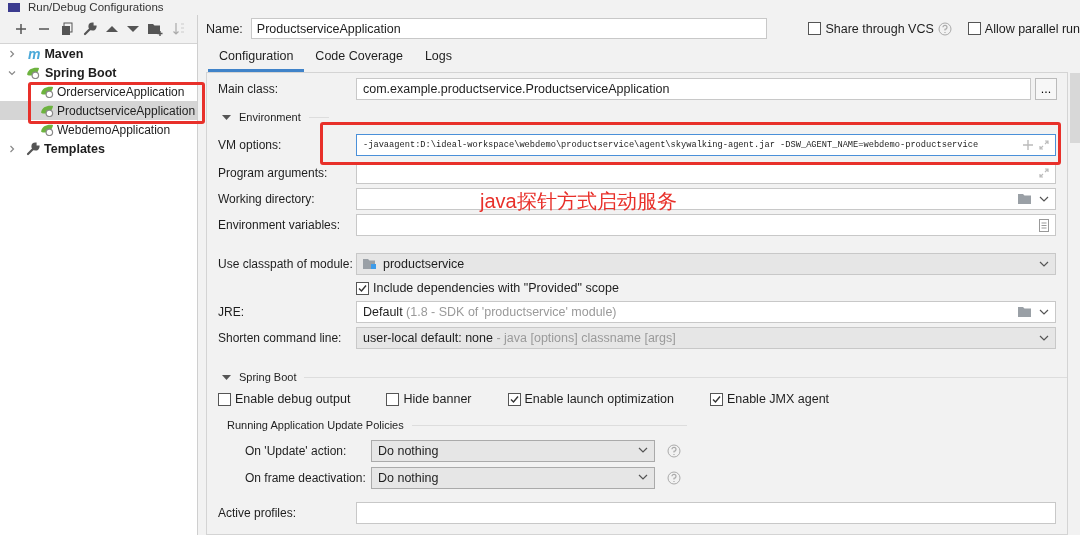 Image resolution: width=1080 pixels, height=535 pixels. What do you see at coordinates (270, 117) in the screenshot?
I see `section-title: Environment` at bounding box center [270, 117].